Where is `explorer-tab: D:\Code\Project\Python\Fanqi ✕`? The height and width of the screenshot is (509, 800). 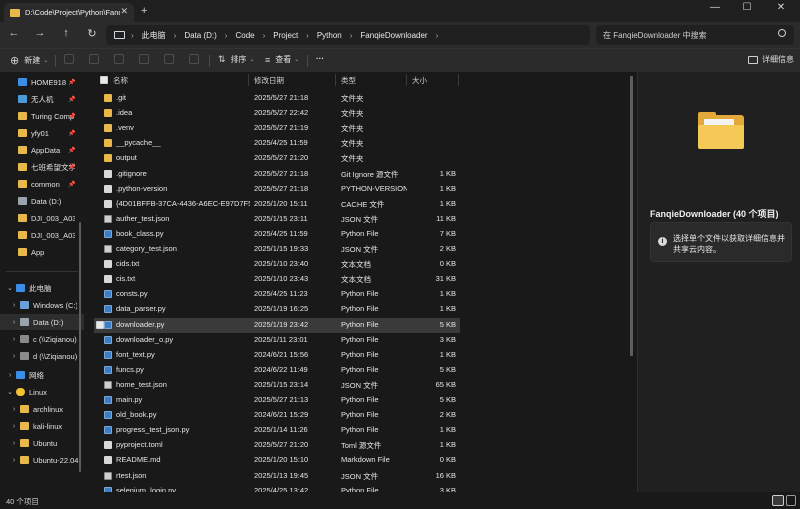 explorer-tab: D:\Code\Project\Python\Fanqi ✕ is located at coordinates (69, 12).